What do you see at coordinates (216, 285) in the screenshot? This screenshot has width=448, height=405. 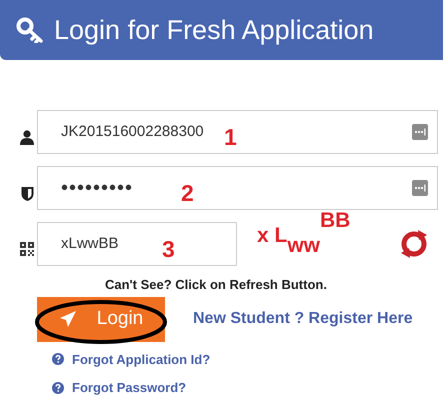 I see `captcha-hint: Can't See? Click on Refresh Button.` at bounding box center [216, 285].